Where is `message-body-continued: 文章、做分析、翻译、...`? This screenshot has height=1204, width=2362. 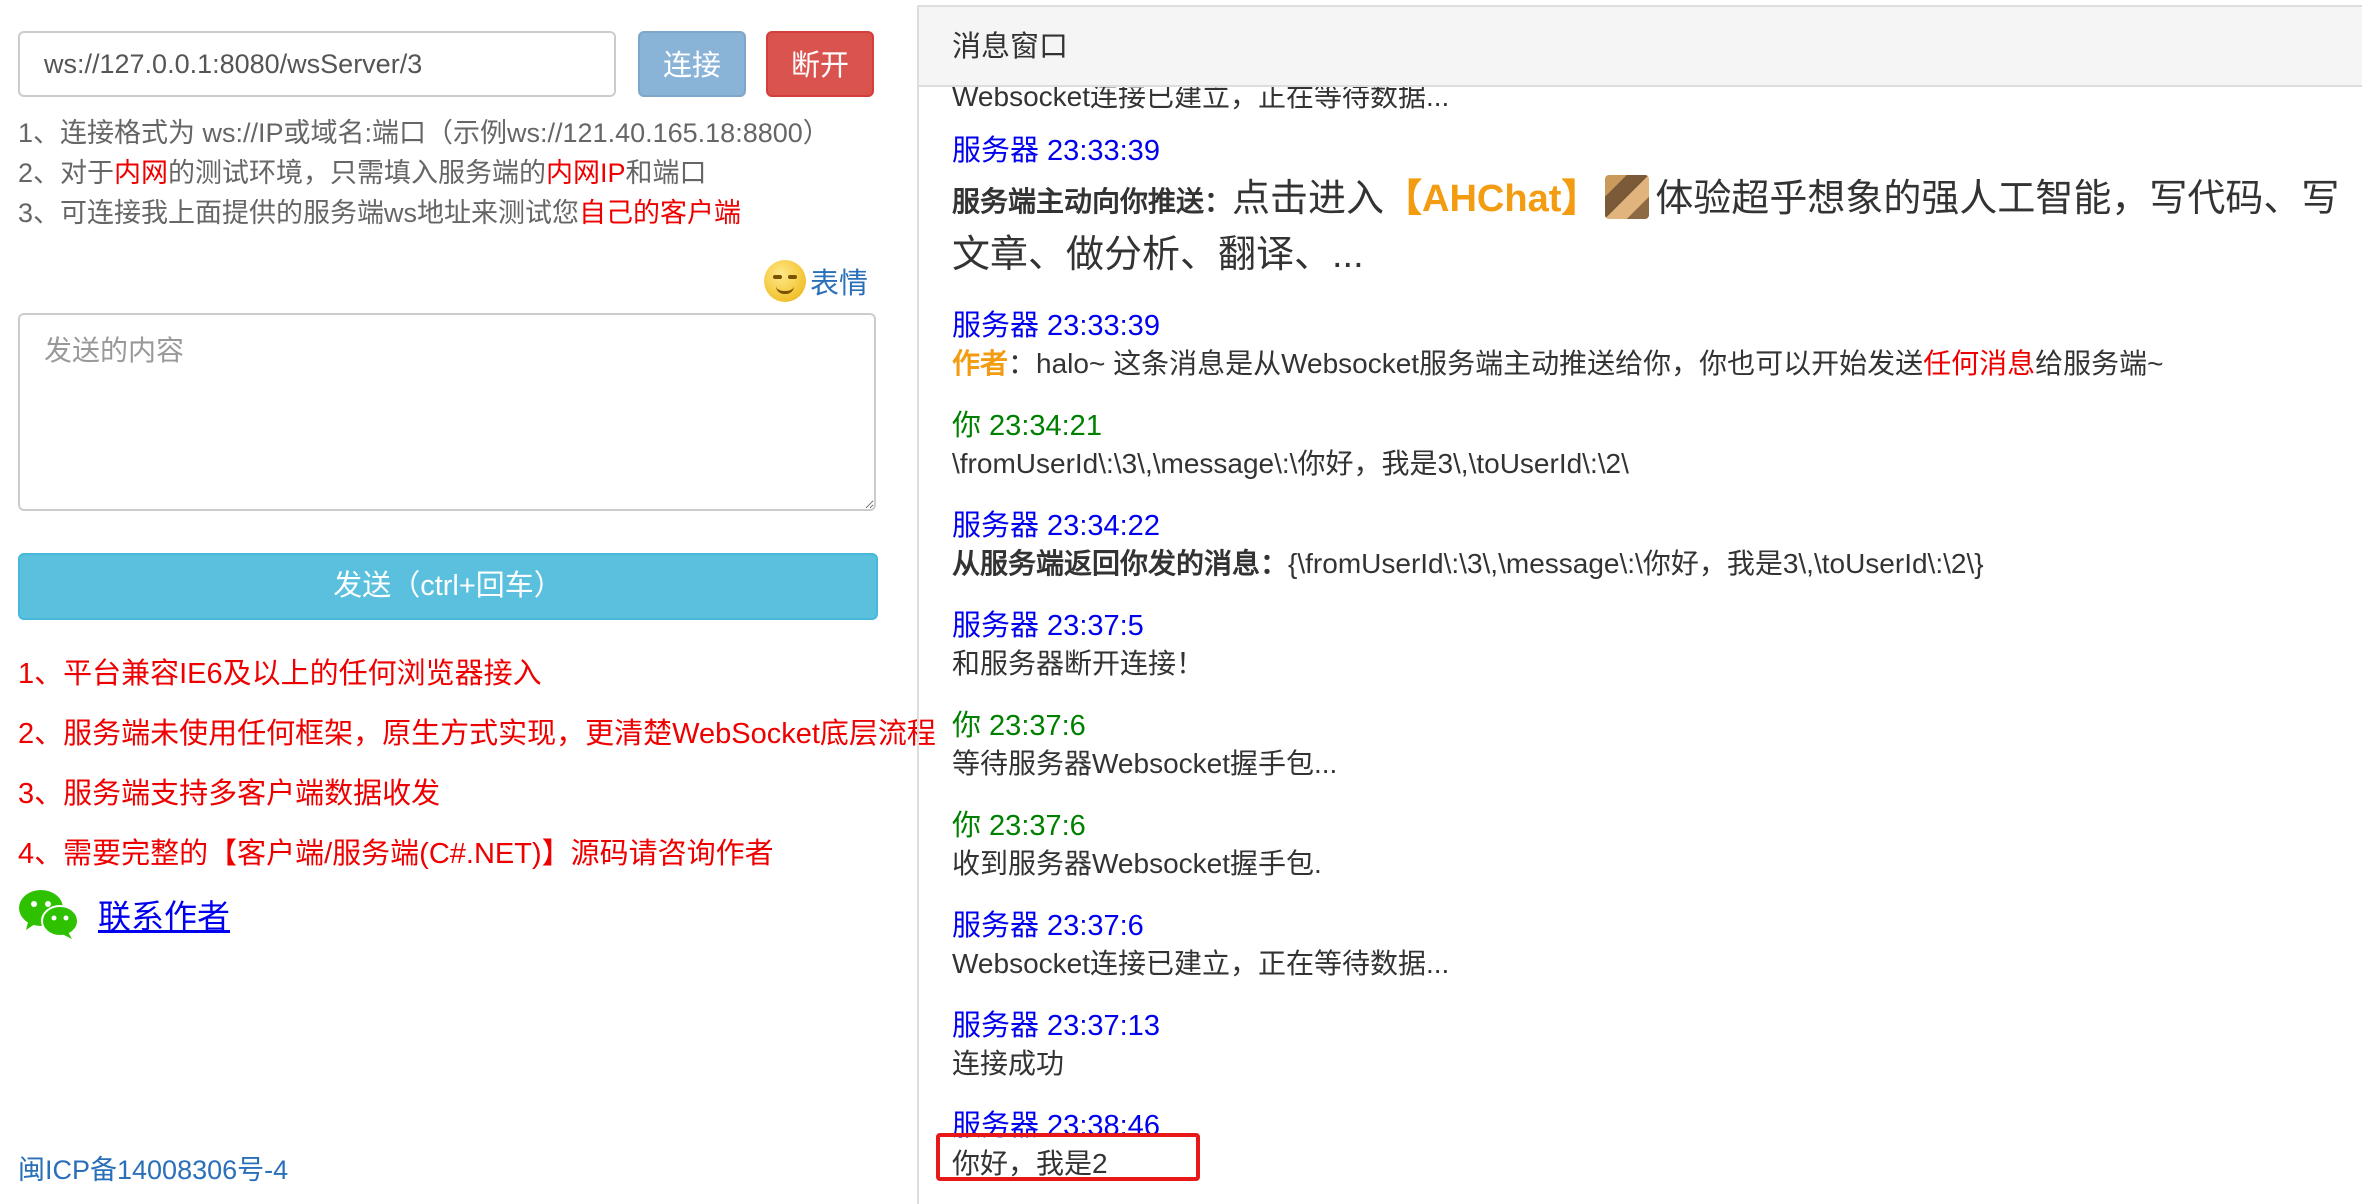 message-body-continued: 文章、做分析、翻译、... is located at coordinates (1158, 255).